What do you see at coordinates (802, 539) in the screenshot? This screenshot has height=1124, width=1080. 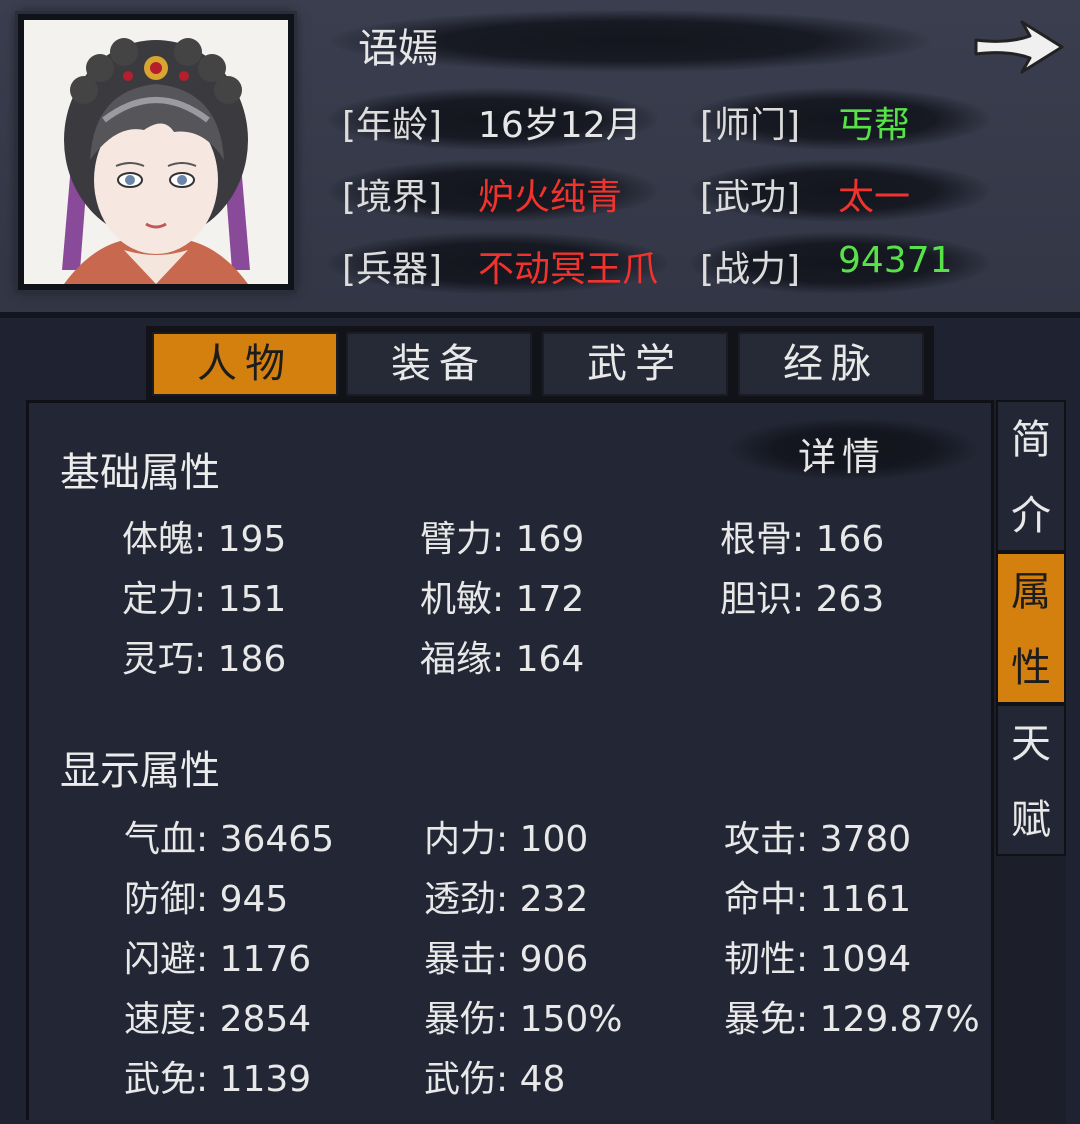 I see `stat-bone: 根骨: 166` at bounding box center [802, 539].